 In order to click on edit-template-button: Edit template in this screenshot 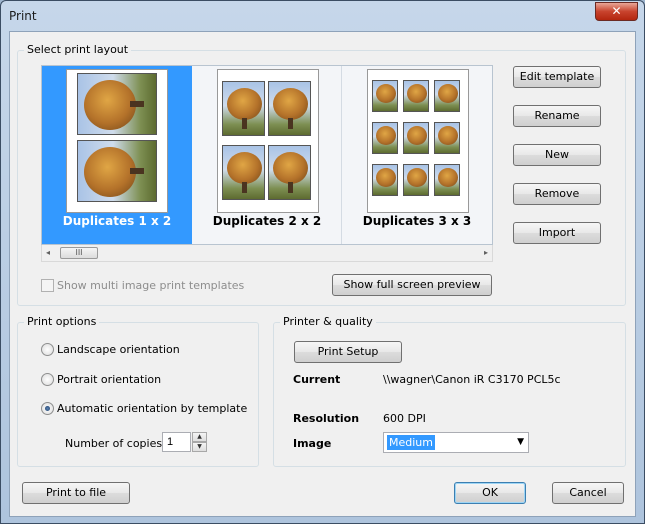, I will do `click(557, 77)`.